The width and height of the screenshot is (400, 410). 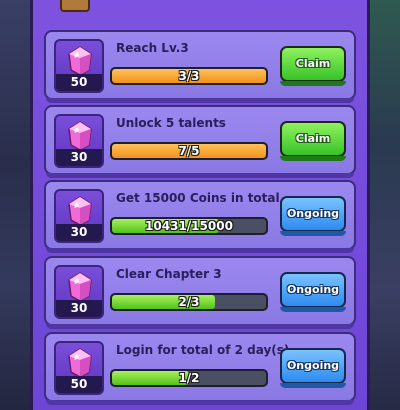 I want to click on progress-bar: 1/2, so click(x=189, y=378).